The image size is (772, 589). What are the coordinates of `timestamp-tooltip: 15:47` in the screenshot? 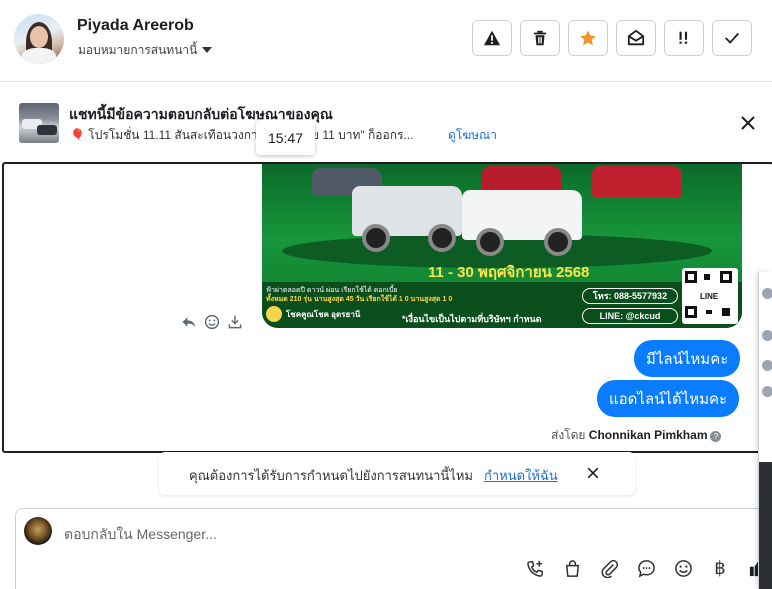 It's located at (285, 137).